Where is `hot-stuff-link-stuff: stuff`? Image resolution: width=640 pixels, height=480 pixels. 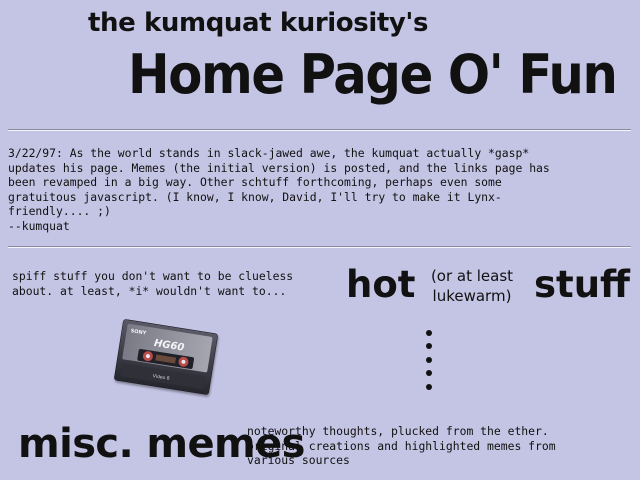 hot-stuff-link-stuff: stuff is located at coordinates (582, 284).